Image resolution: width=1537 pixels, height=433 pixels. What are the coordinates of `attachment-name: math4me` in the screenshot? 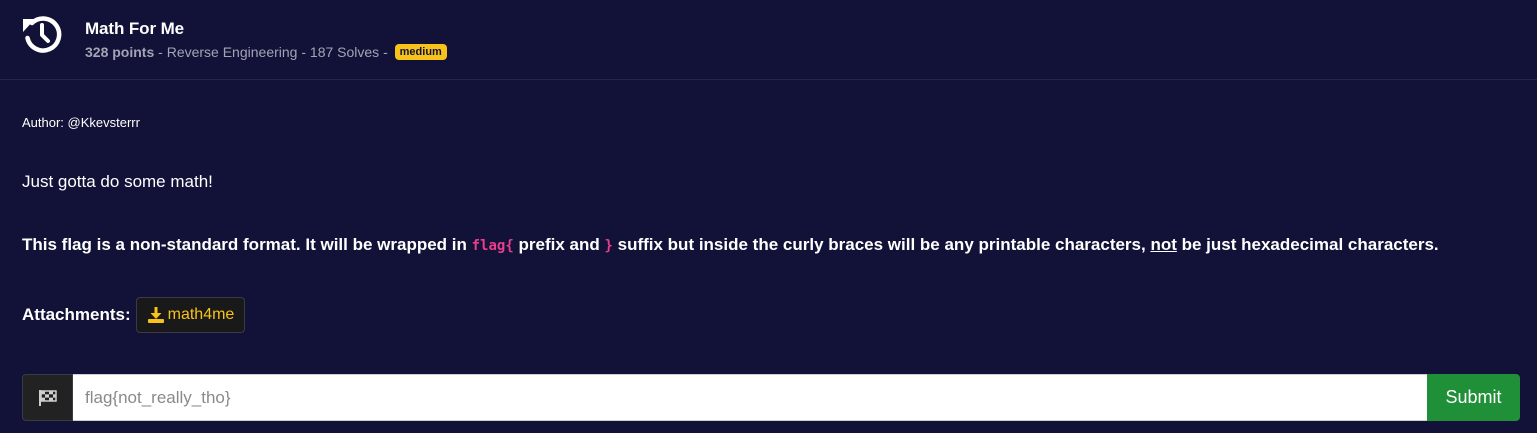 It's located at (201, 314).